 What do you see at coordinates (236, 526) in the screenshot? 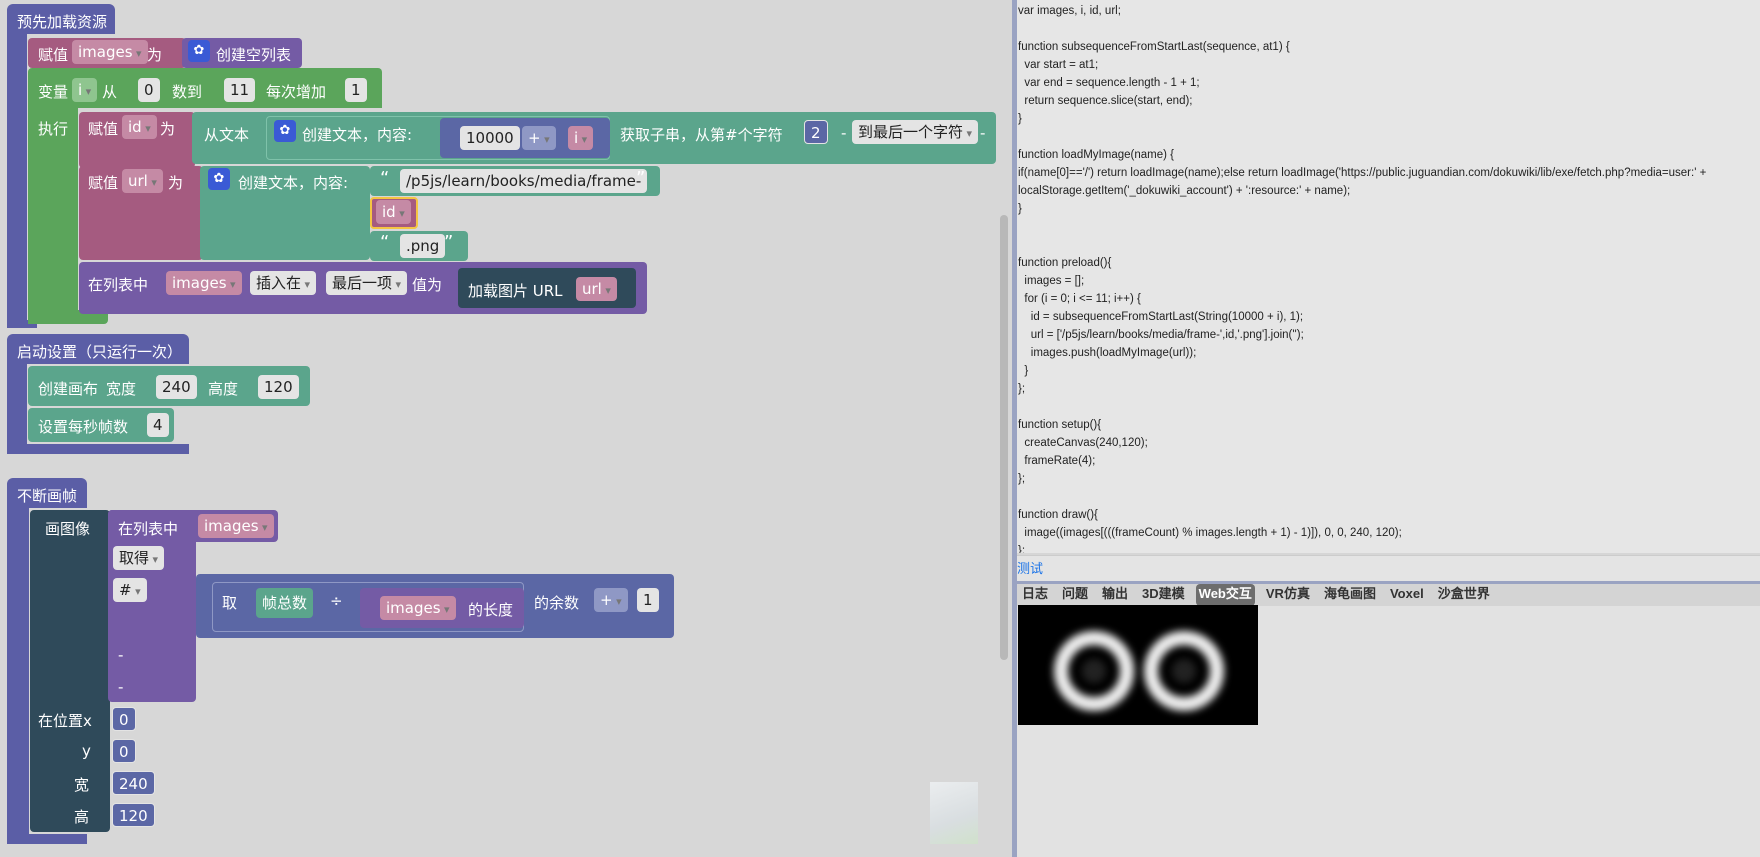
I see `draw-list-images-ref: images` at bounding box center [236, 526].